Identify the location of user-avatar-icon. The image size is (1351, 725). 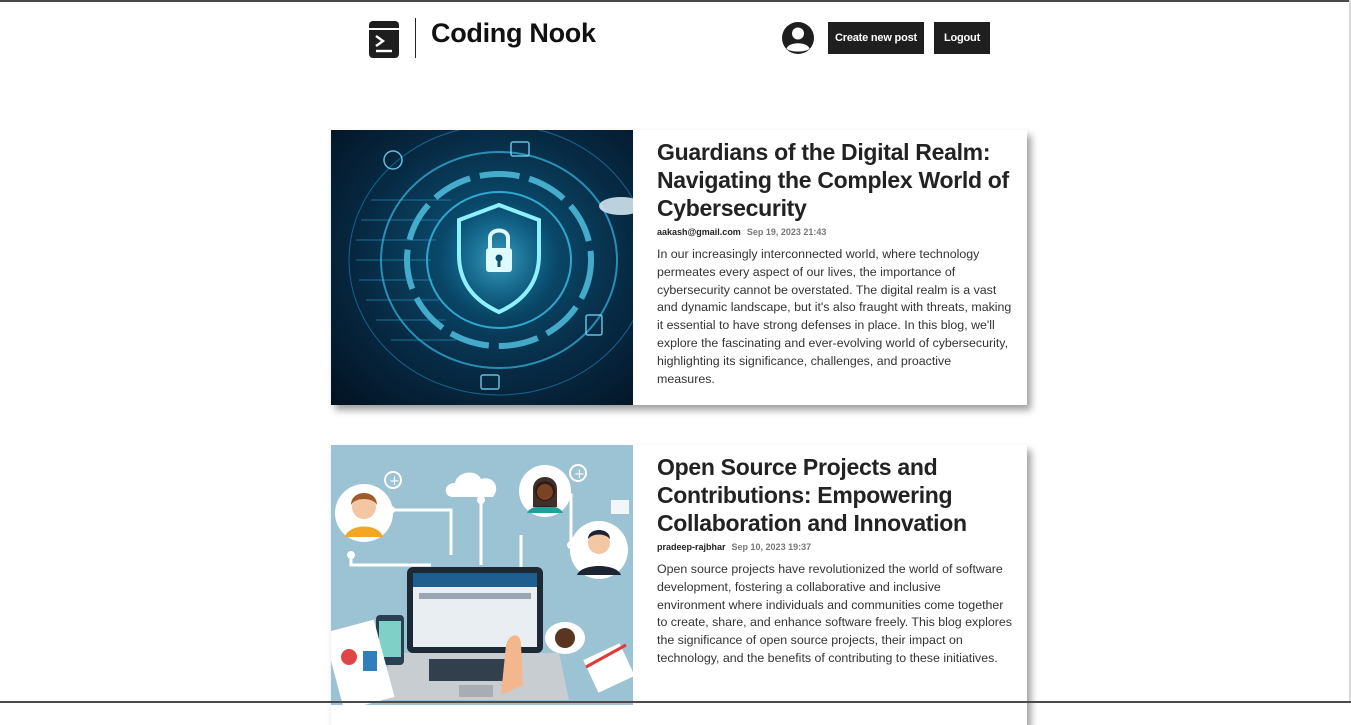
(798, 38).